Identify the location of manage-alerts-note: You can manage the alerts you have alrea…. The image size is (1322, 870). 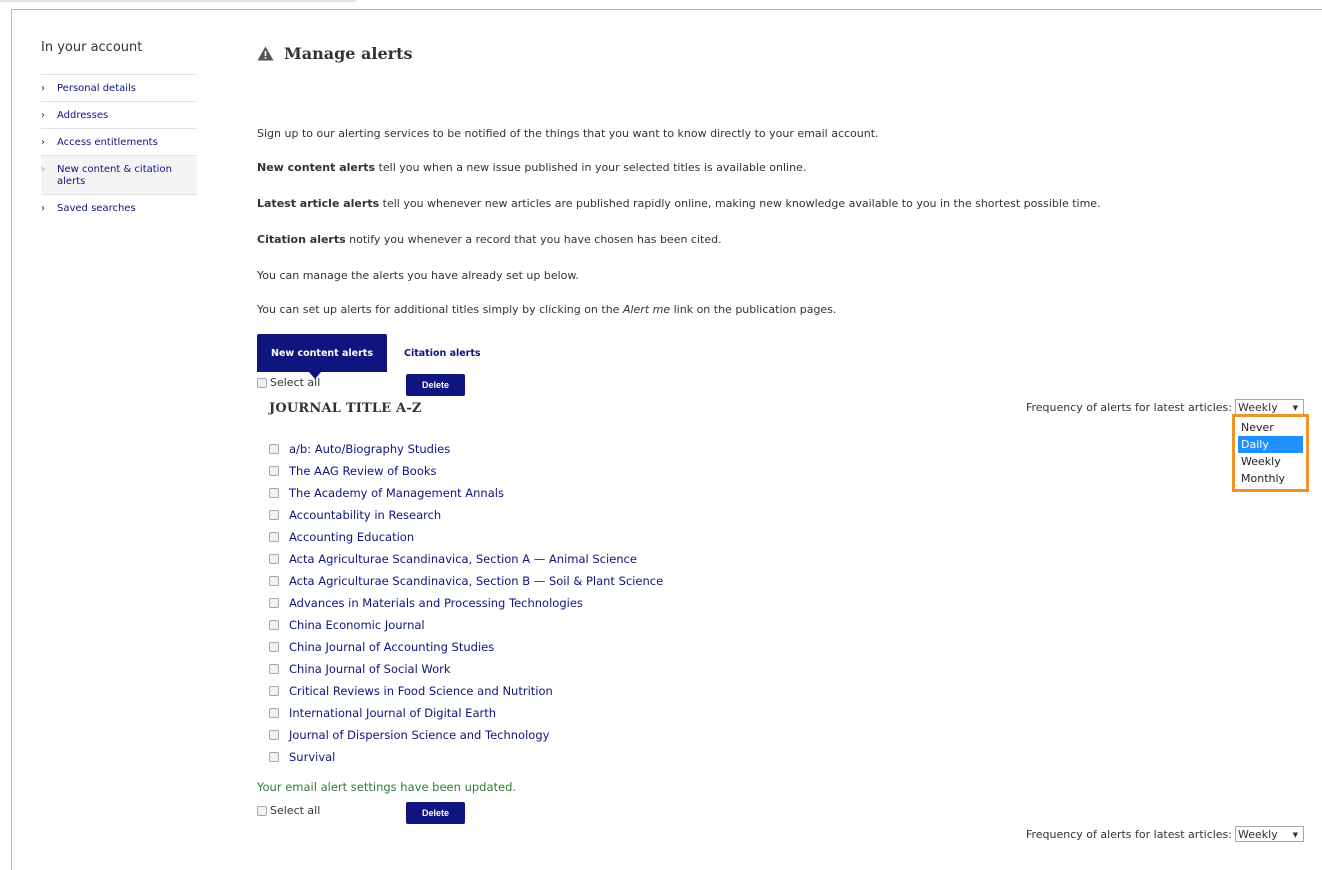
(418, 275).